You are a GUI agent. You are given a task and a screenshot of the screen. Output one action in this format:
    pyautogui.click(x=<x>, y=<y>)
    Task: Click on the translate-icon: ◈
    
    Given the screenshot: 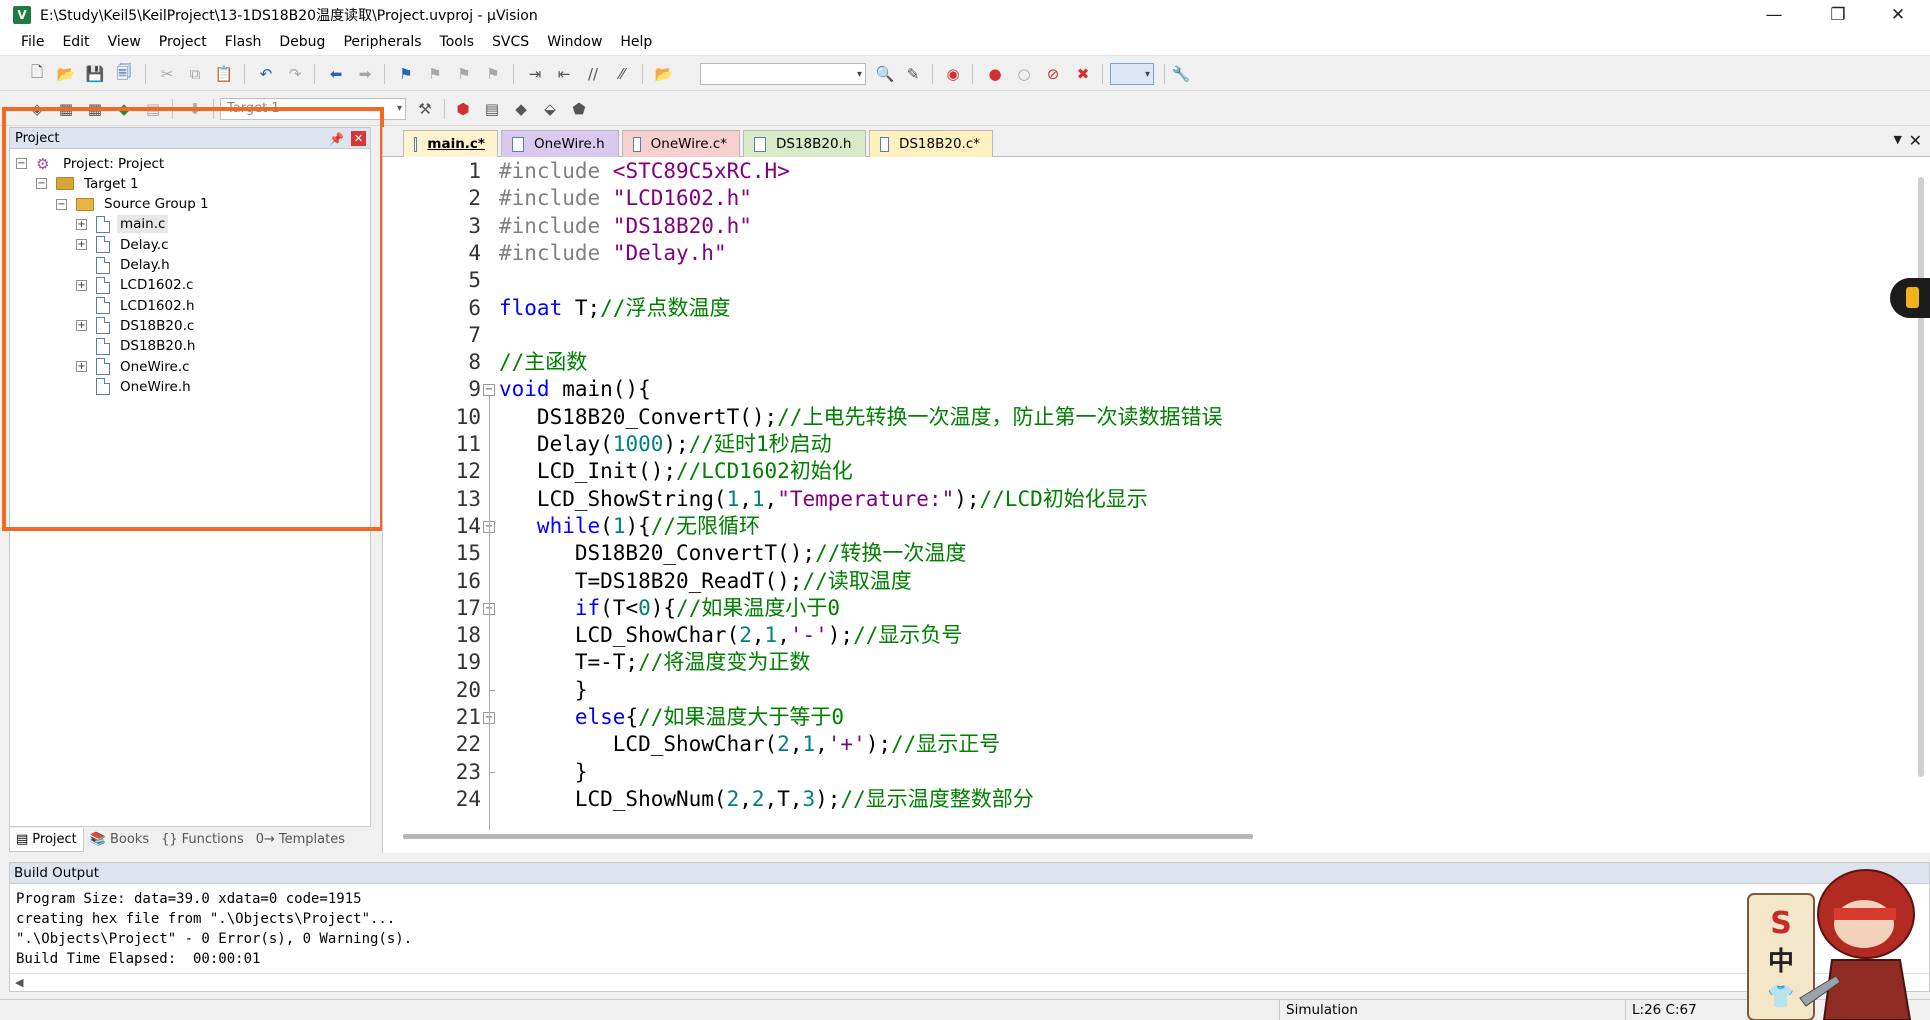 What is the action you would take?
    pyautogui.click(x=37, y=109)
    